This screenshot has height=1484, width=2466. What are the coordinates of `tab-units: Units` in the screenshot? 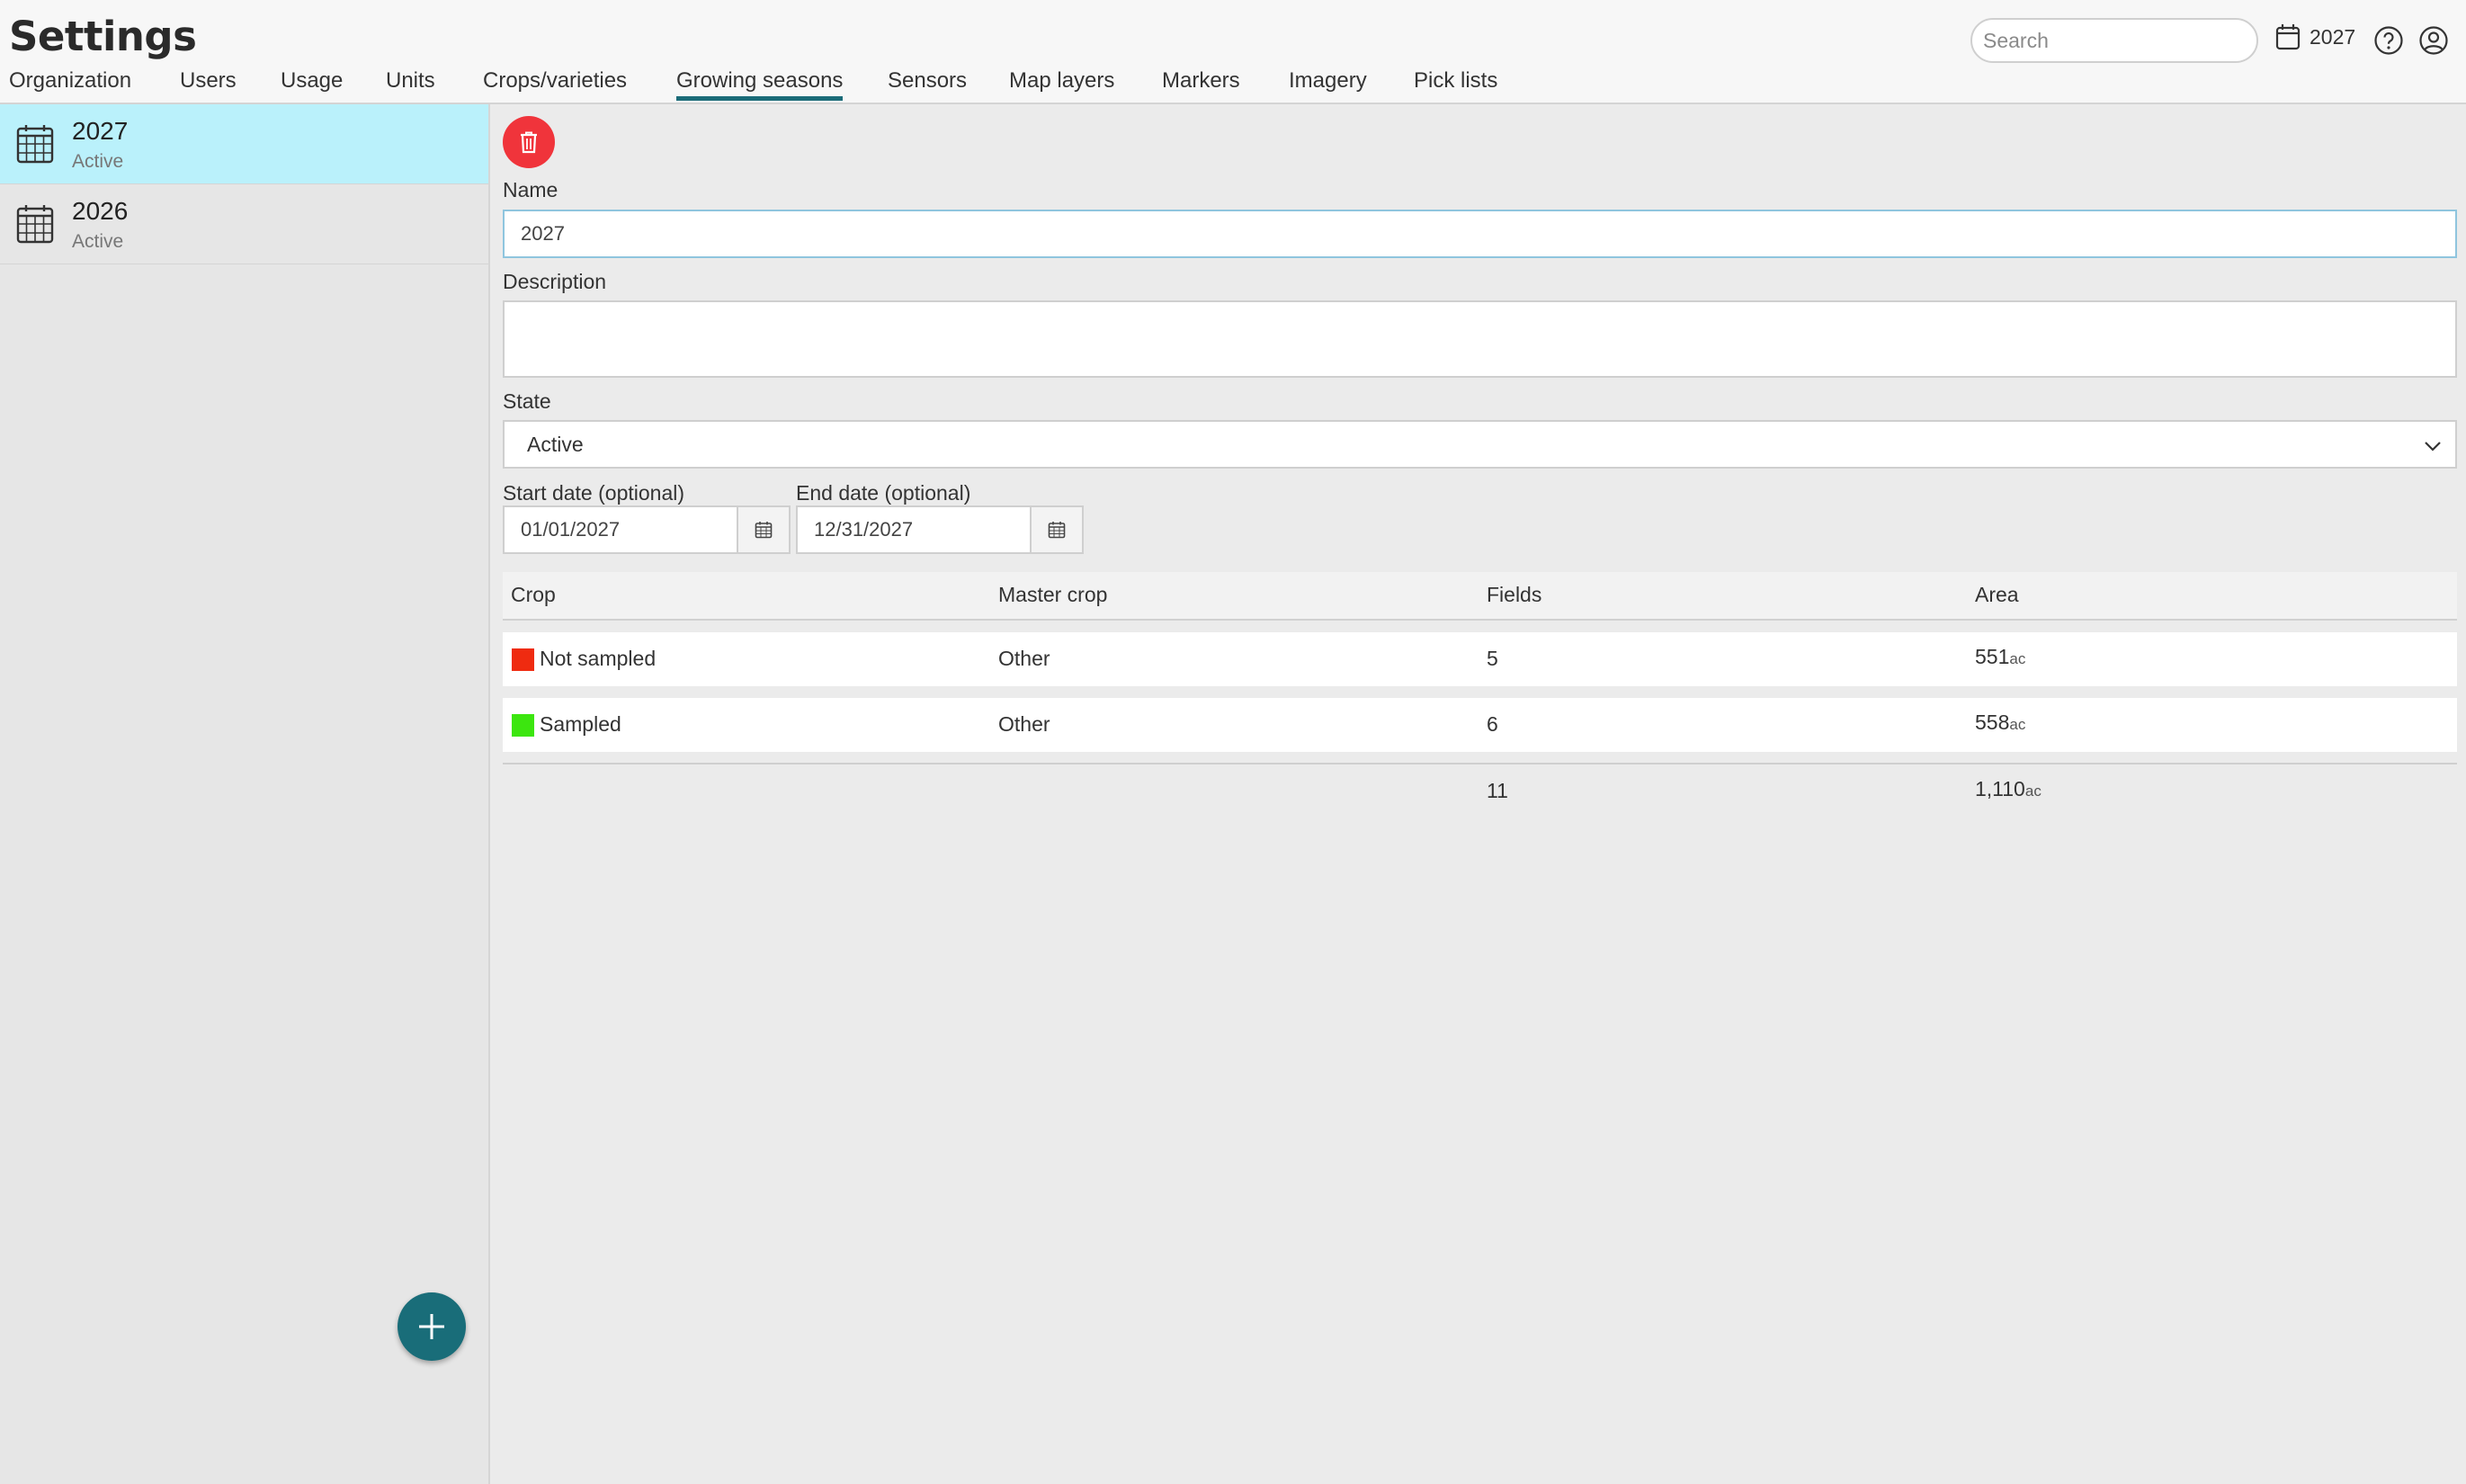 It's located at (410, 81).